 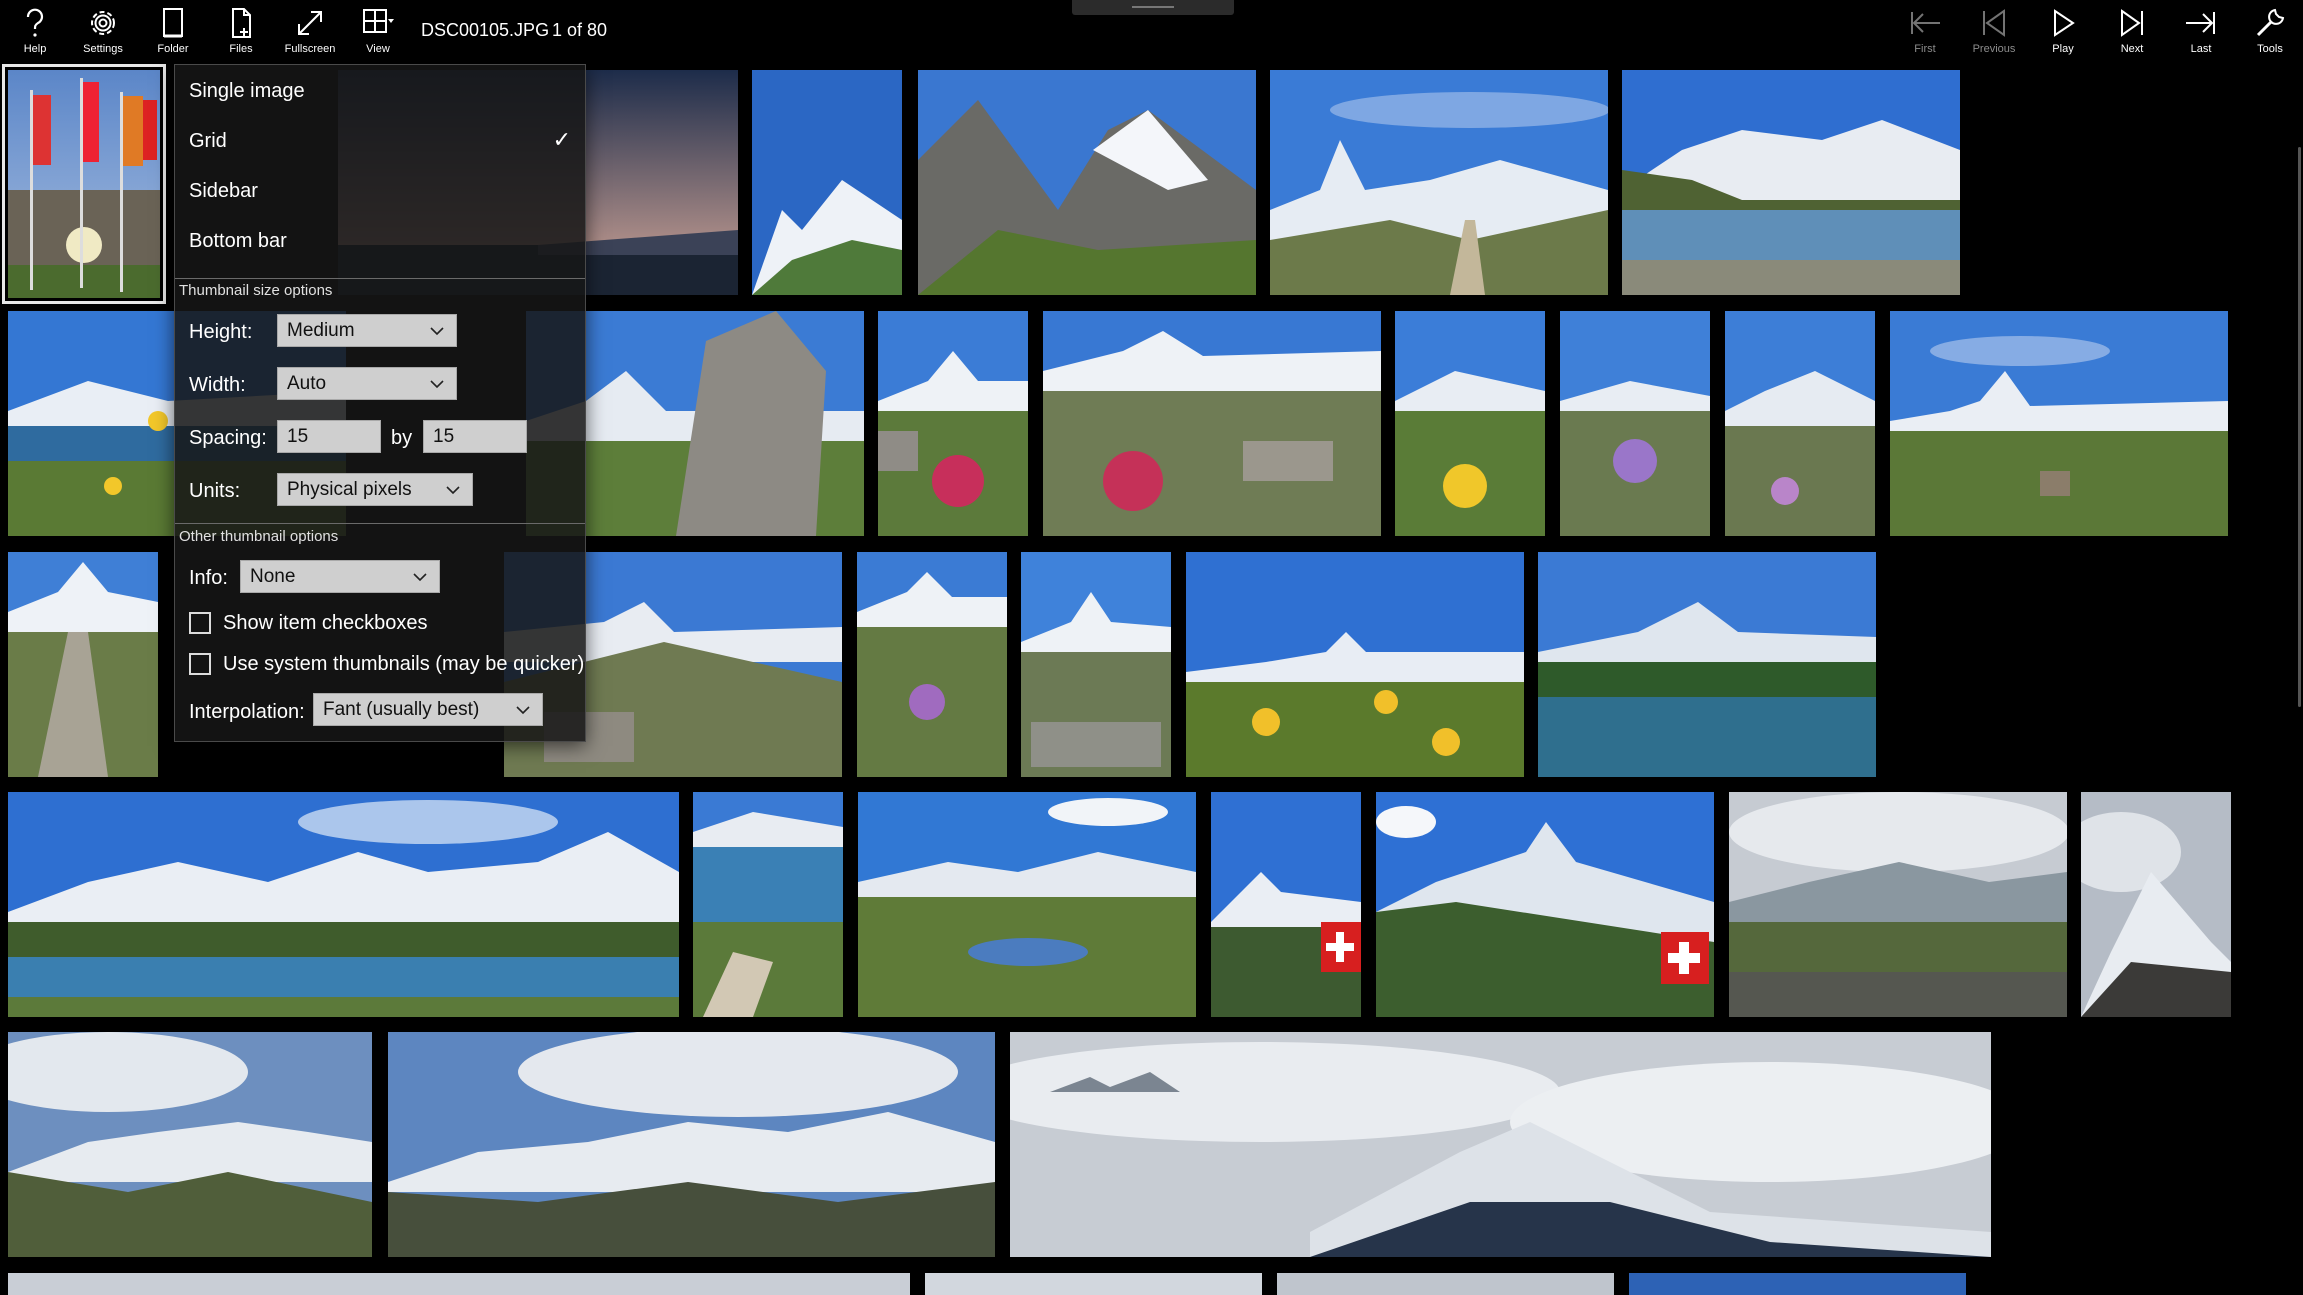 I want to click on width-dropdown-value: Auto, so click(x=307, y=383).